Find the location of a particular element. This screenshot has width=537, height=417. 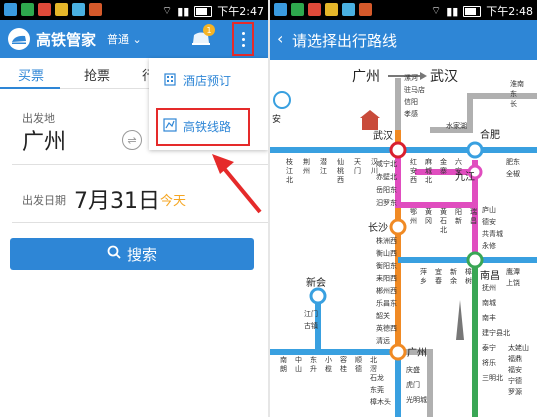

station-label: 江门 is located at coordinates (311, 313).